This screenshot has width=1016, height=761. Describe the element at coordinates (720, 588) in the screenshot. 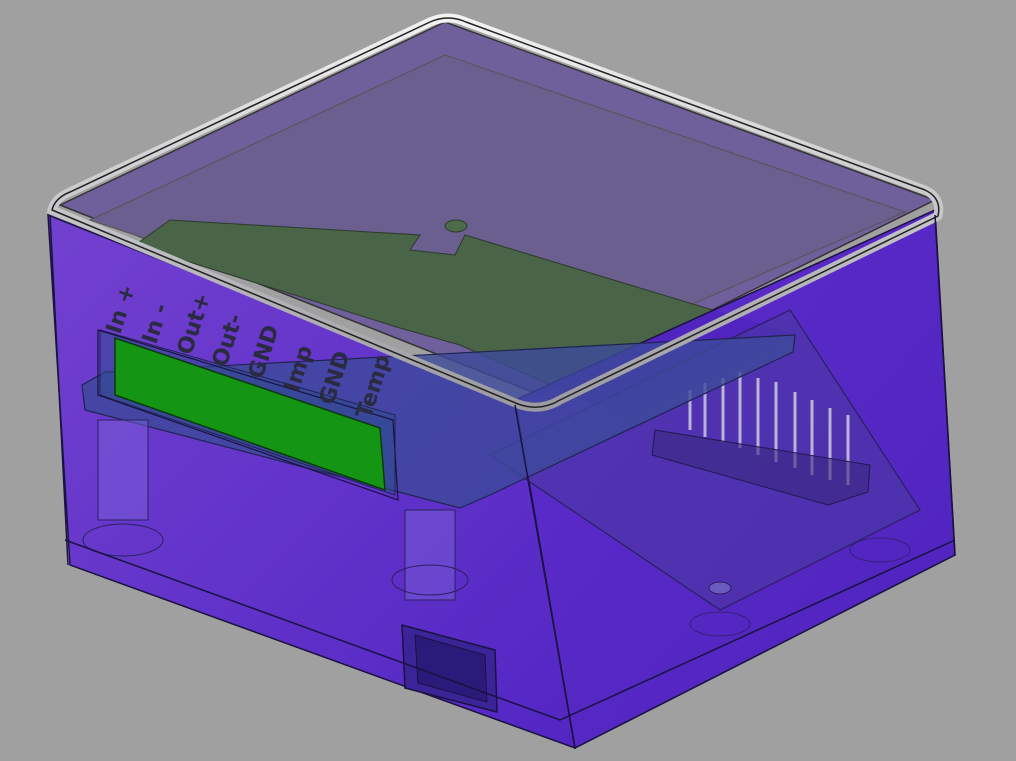

I see `board-mount-hole` at that location.